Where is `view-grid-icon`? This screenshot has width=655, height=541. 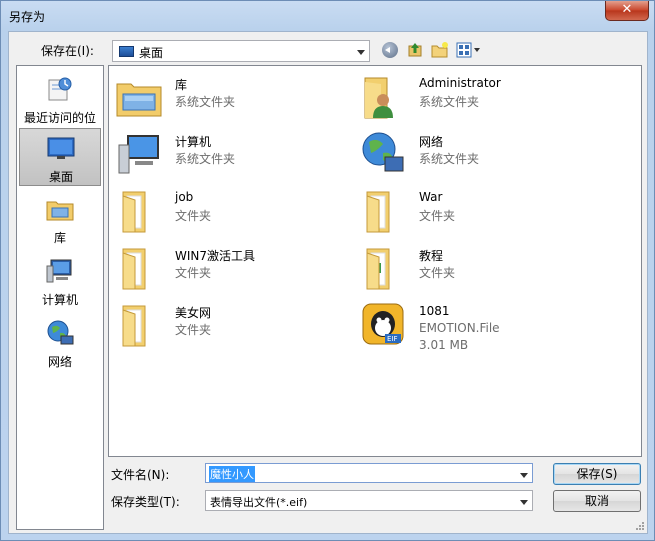 view-grid-icon is located at coordinates (468, 50).